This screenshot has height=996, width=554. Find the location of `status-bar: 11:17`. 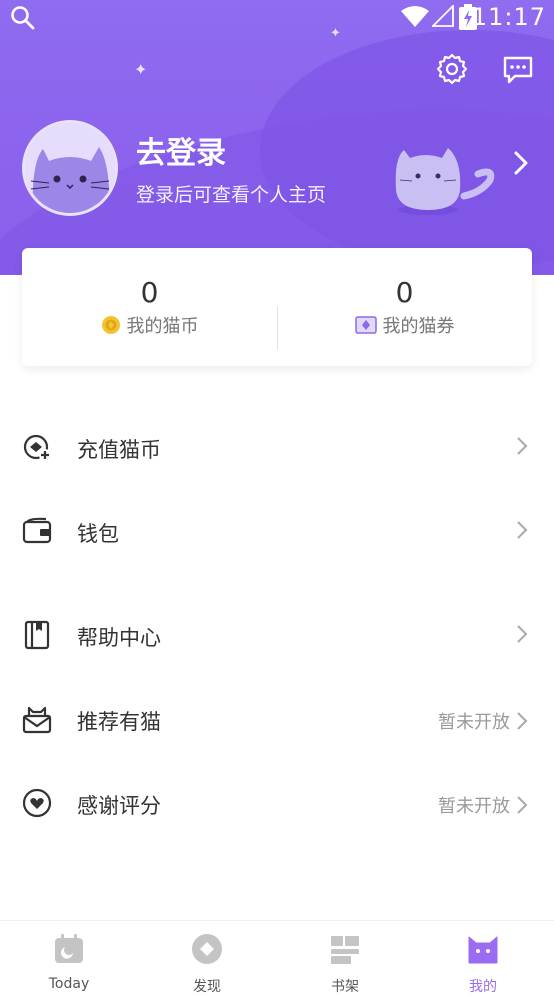

status-bar: 11:17 is located at coordinates (277, 17).